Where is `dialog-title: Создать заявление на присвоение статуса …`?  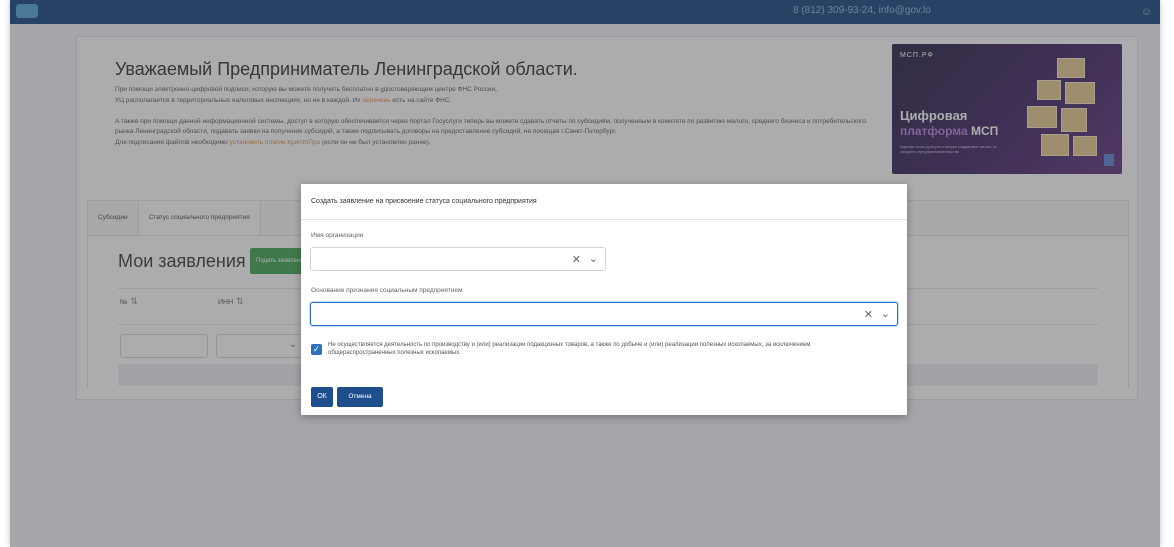
dialog-title: Создать заявление на присвоение статуса … is located at coordinates (424, 201).